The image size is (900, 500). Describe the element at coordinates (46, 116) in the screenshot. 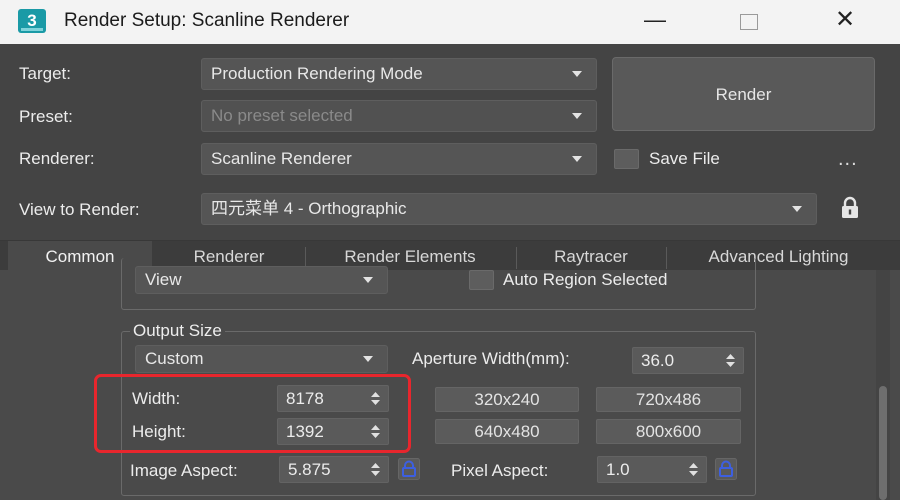

I see `preset-label: Preset:` at that location.